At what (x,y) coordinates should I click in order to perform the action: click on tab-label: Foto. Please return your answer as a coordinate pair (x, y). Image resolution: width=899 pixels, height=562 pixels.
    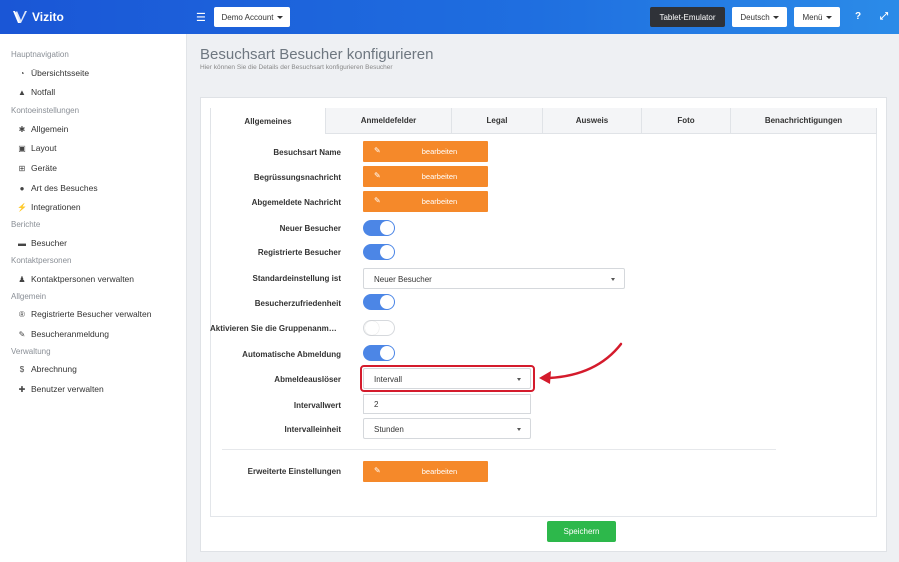
    Looking at the image, I should click on (686, 120).